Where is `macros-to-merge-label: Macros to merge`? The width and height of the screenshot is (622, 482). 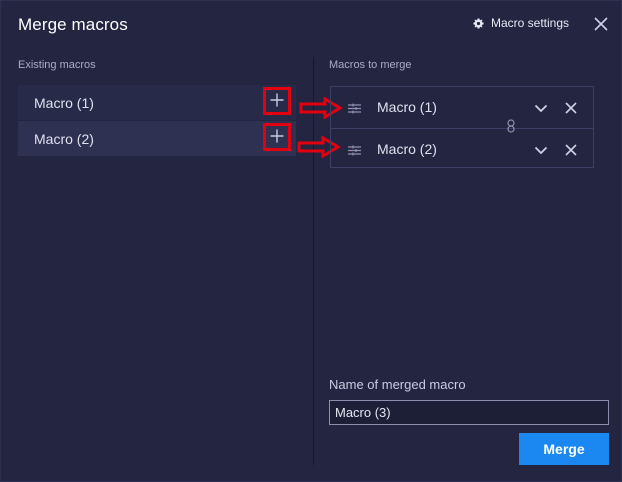 macros-to-merge-label: Macros to merge is located at coordinates (370, 65).